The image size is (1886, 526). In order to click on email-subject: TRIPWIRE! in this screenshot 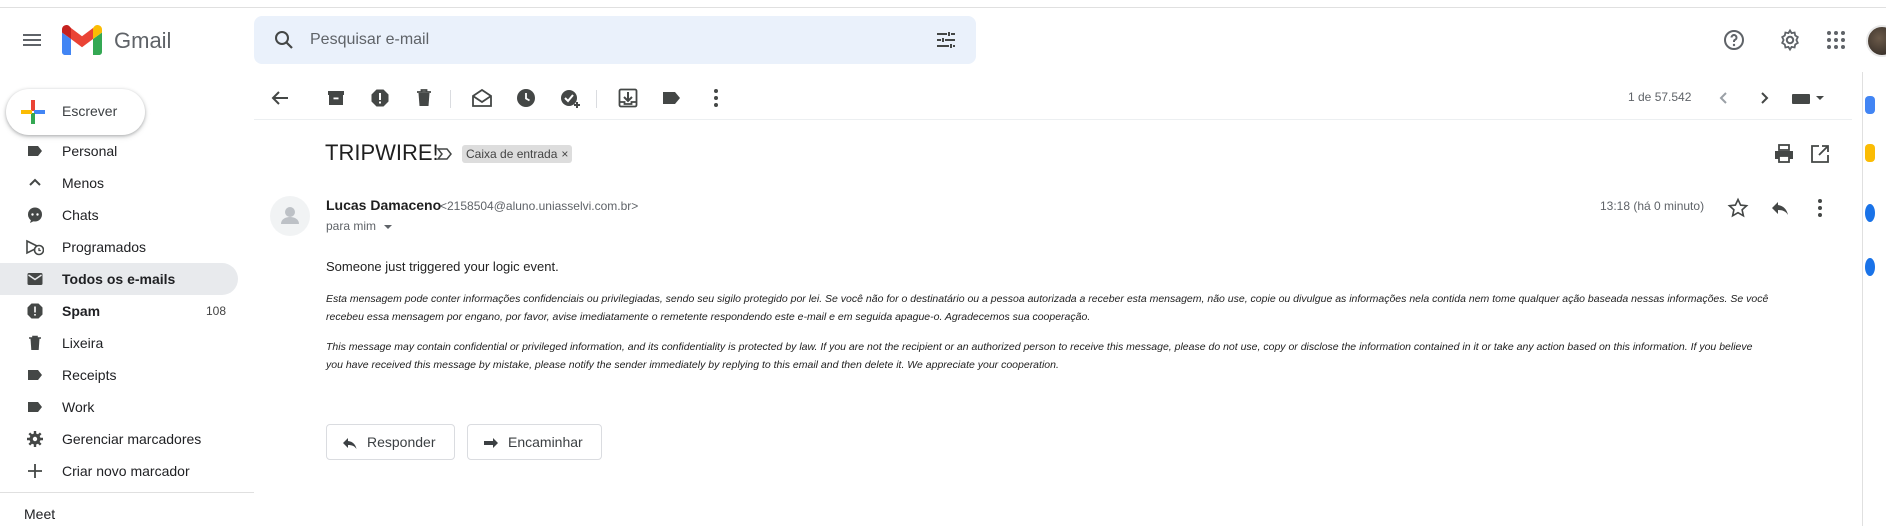, I will do `click(382, 152)`.